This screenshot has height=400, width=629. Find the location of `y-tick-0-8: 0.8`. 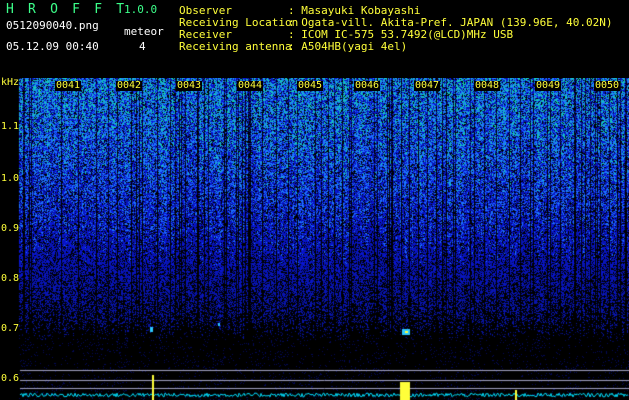

y-tick-0-8: 0.8 is located at coordinates (10, 278).